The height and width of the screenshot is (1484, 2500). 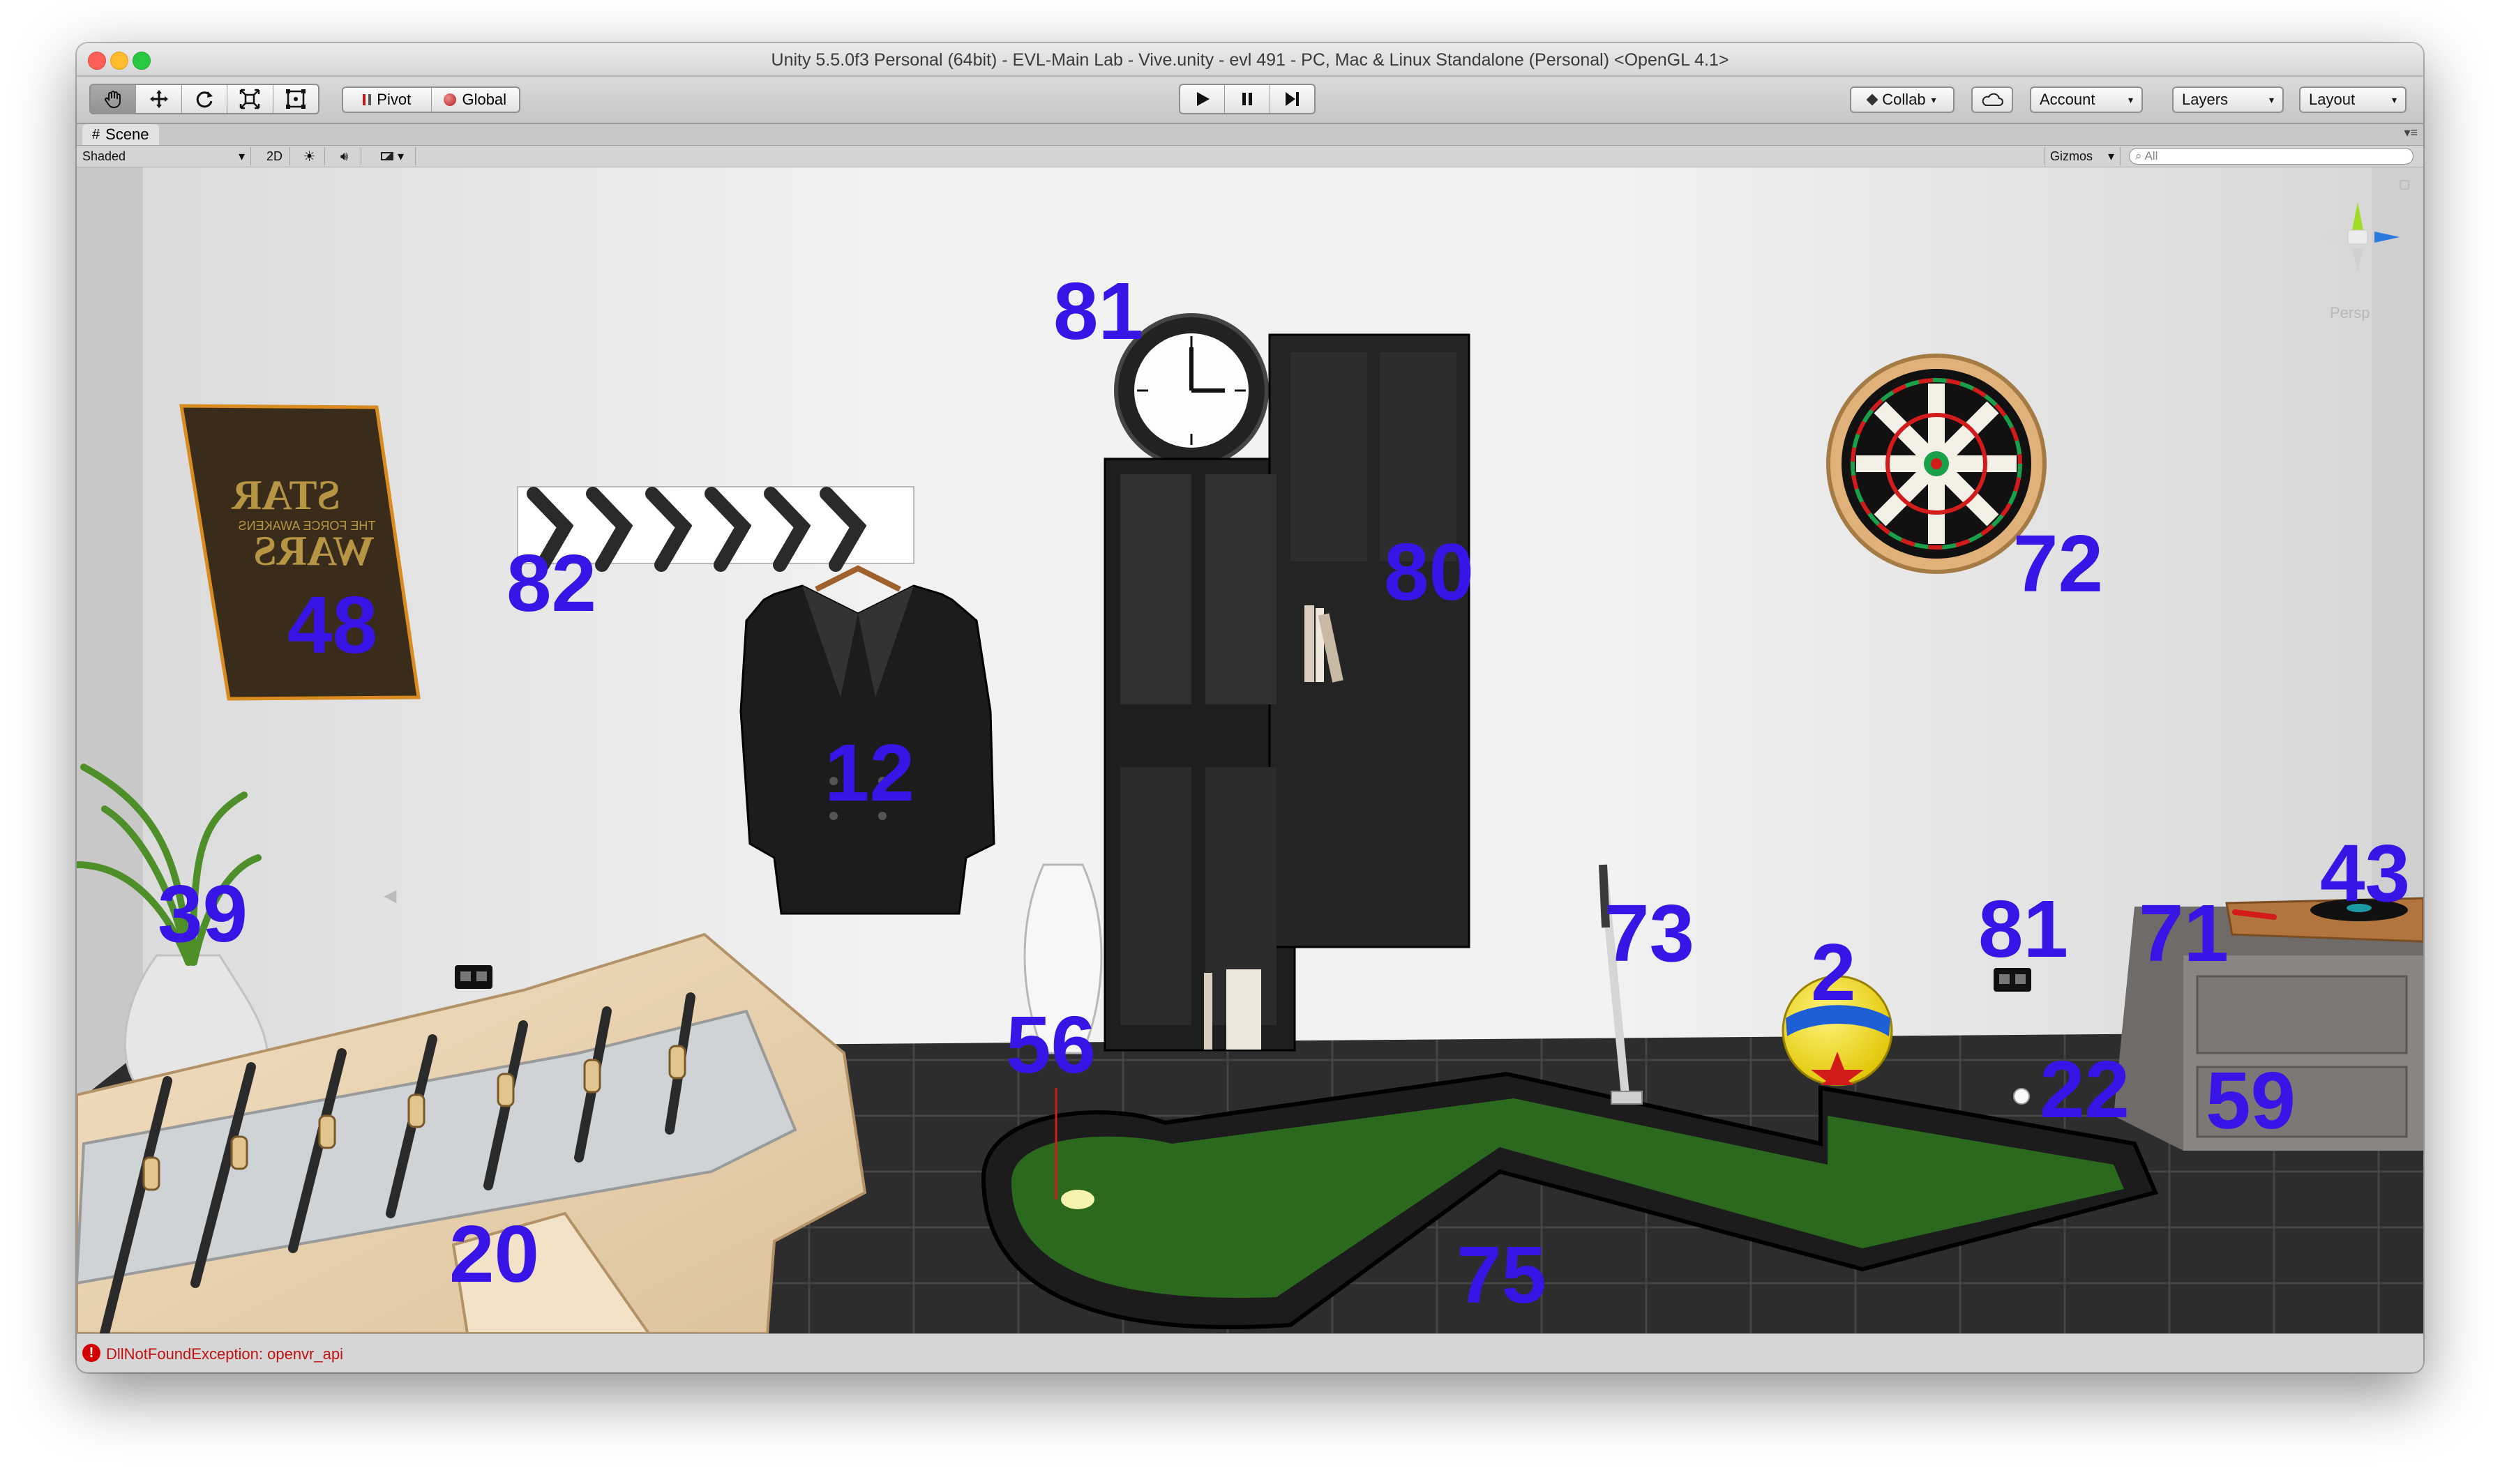 I want to click on move-arrows-icon, so click(x=158, y=99).